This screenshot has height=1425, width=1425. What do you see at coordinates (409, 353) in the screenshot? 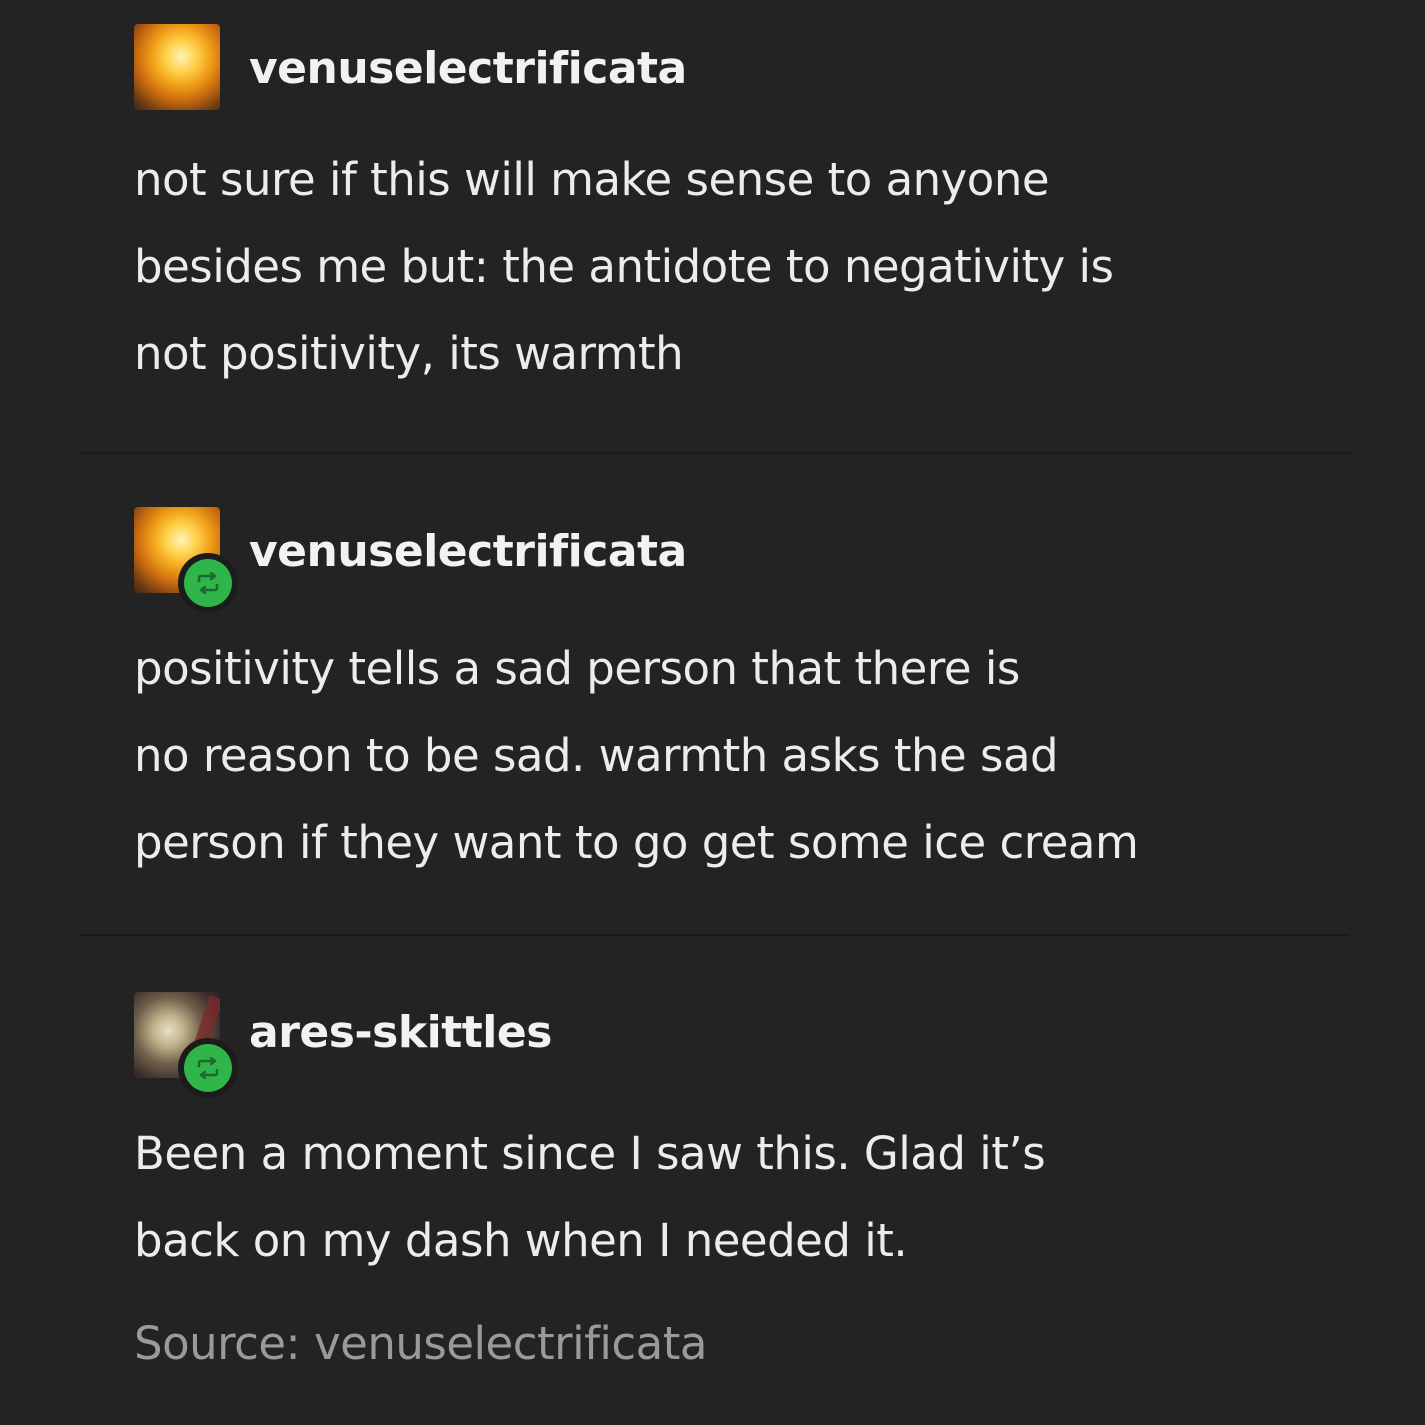
I see `post-text-line: not positivity, its warmth` at bounding box center [409, 353].